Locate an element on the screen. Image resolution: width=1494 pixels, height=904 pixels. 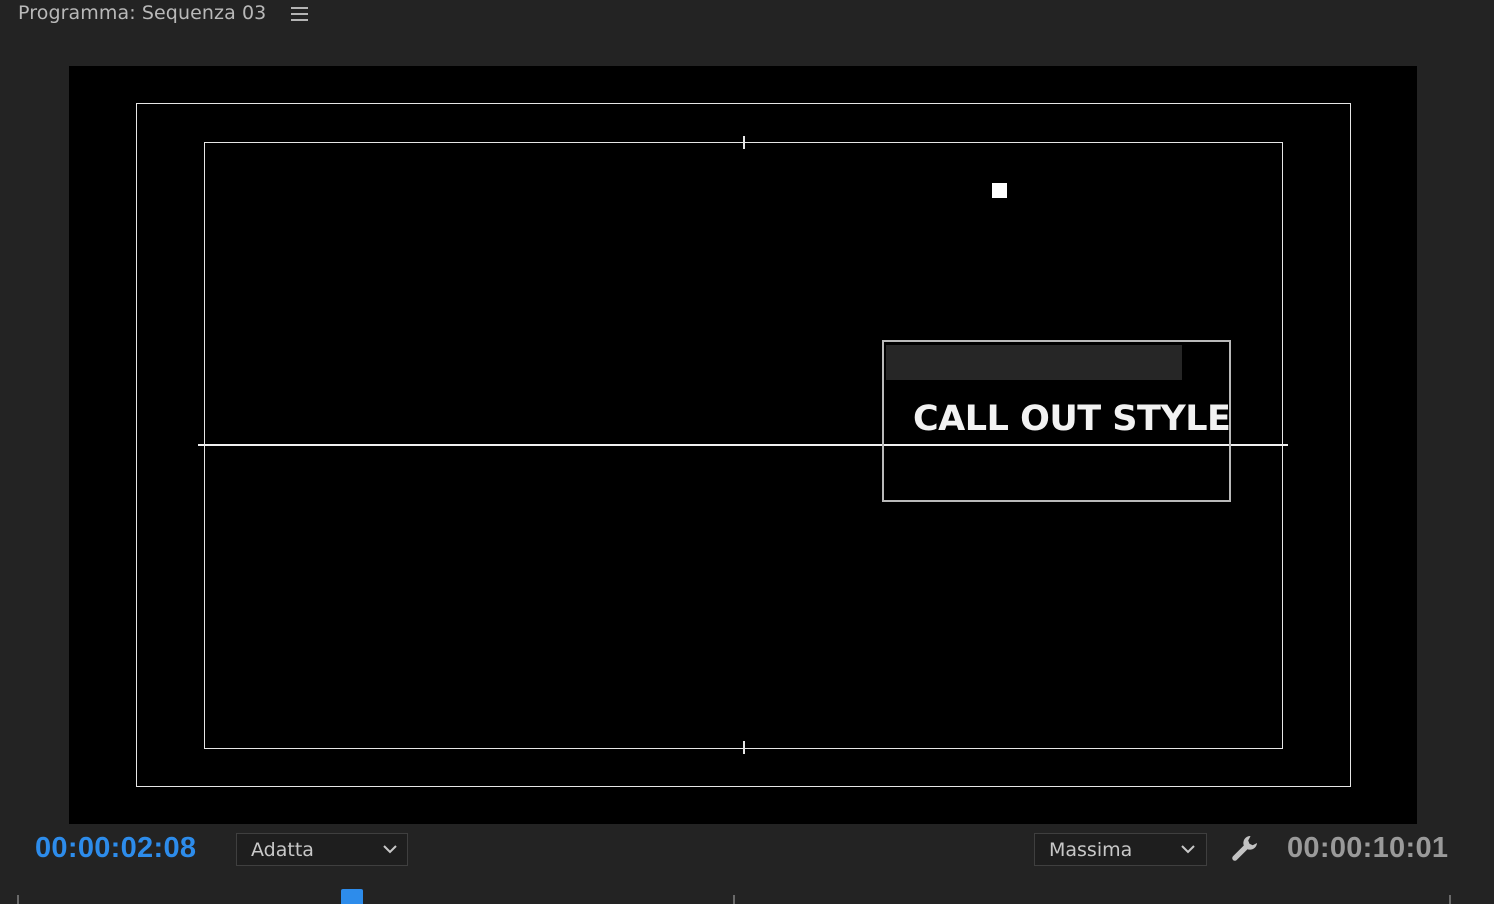
wrench-icon is located at coordinates (1245, 849).